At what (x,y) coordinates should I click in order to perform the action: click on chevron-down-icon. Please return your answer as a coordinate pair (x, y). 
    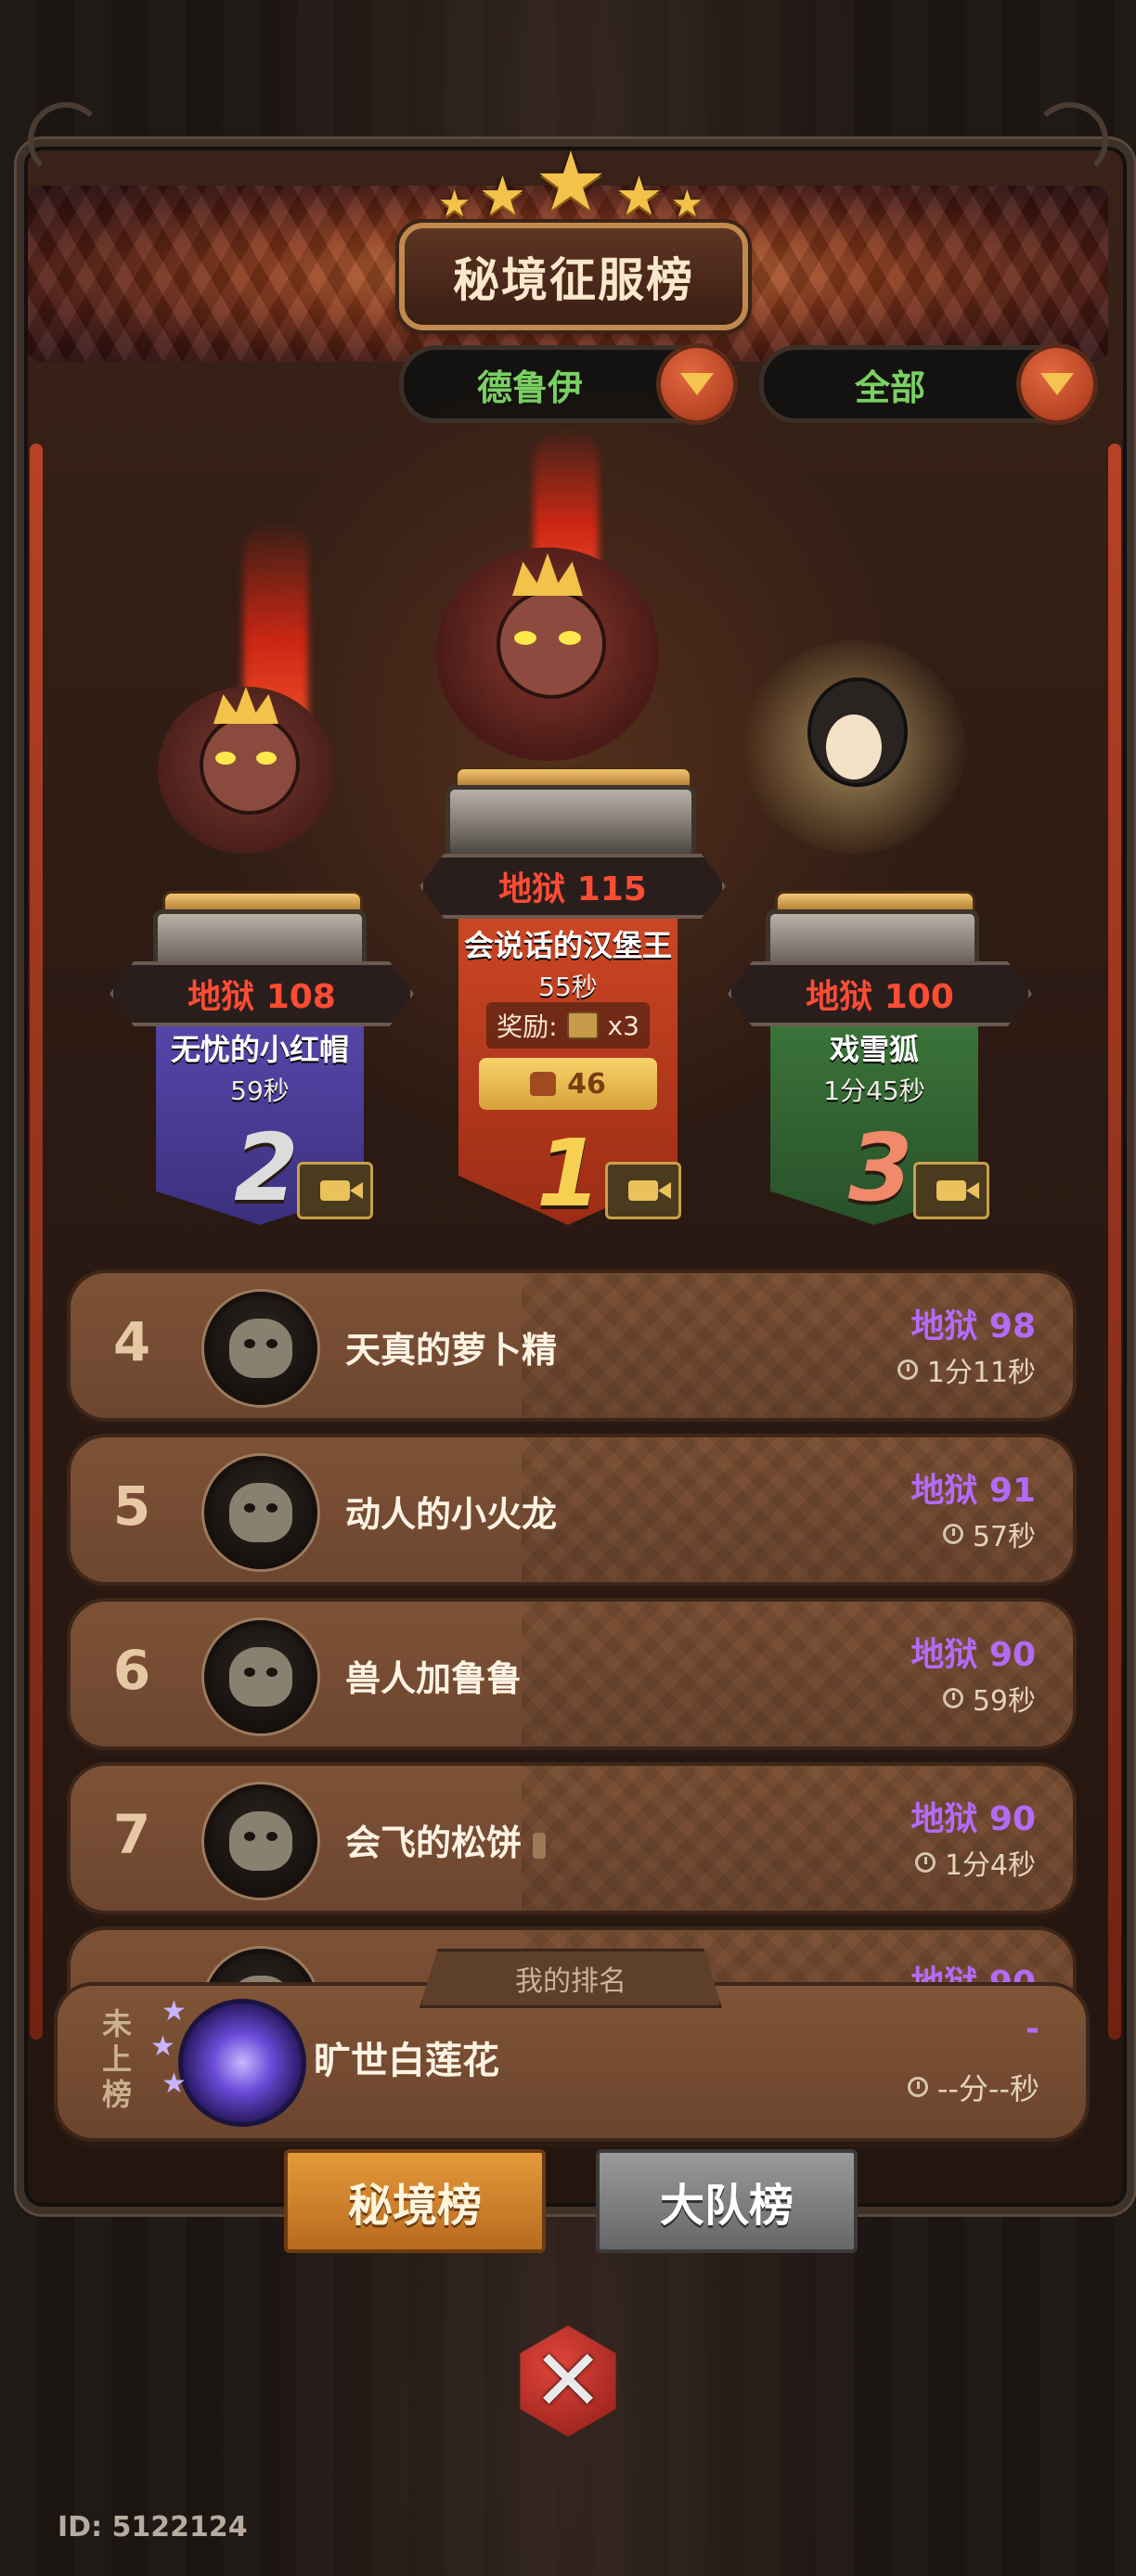
    Looking at the image, I should click on (1057, 384).